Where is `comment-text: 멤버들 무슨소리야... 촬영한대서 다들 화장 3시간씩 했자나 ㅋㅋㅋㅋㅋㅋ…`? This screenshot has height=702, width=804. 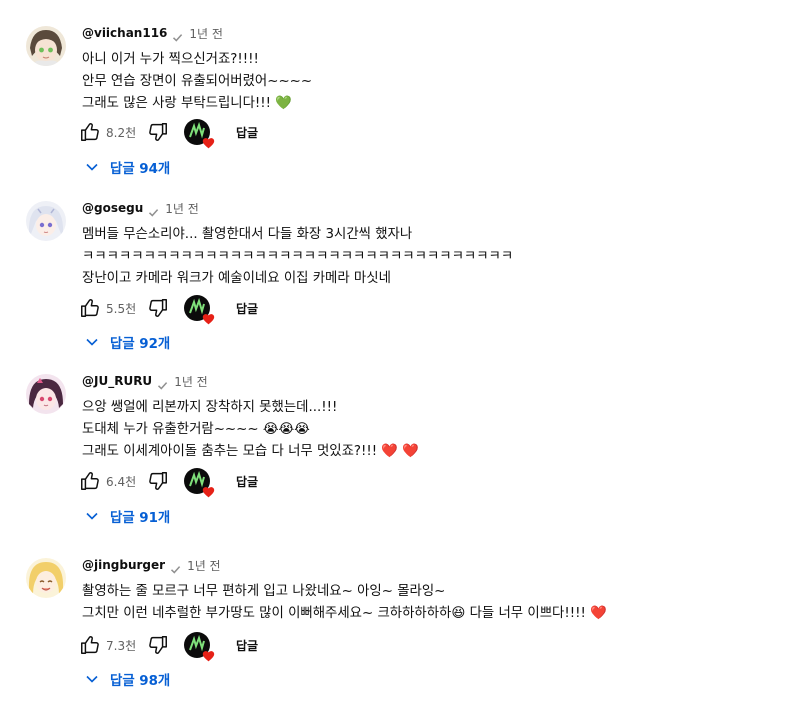
comment-text: 멤버들 무슨소리야... 촬영한대서 다들 화장 3시간씩 했자나 ㅋㅋㅋㅋㅋㅋ… is located at coordinates (297, 257).